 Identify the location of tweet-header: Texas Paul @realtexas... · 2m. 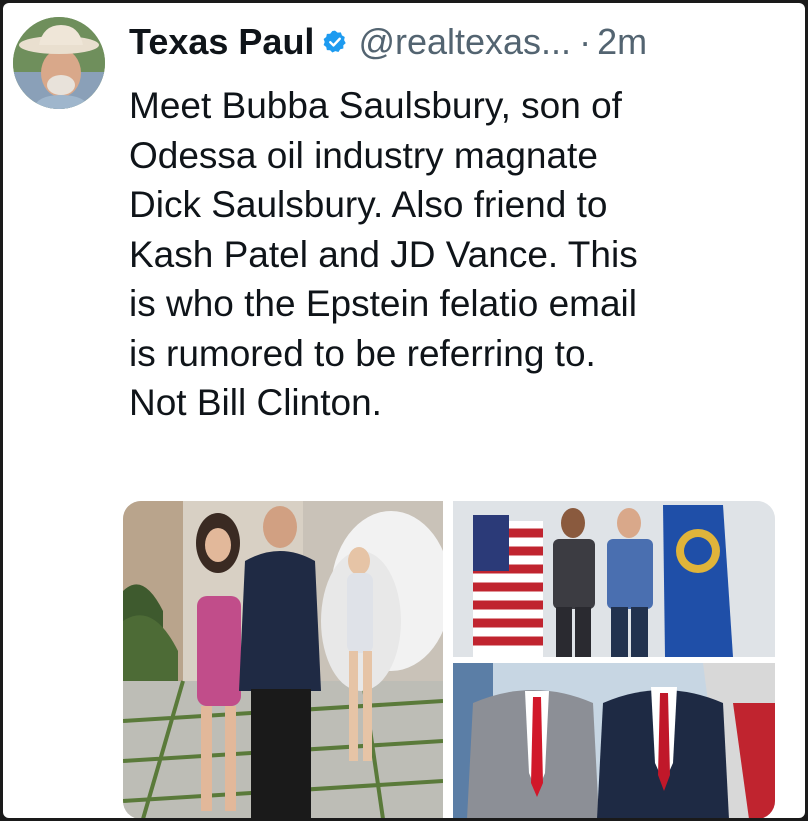
(464, 42).